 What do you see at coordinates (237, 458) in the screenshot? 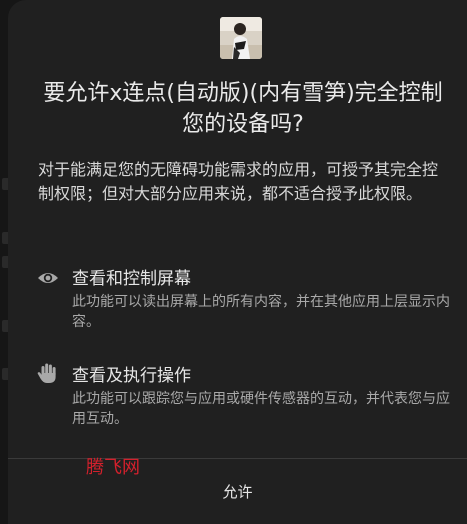
I see `divider` at bounding box center [237, 458].